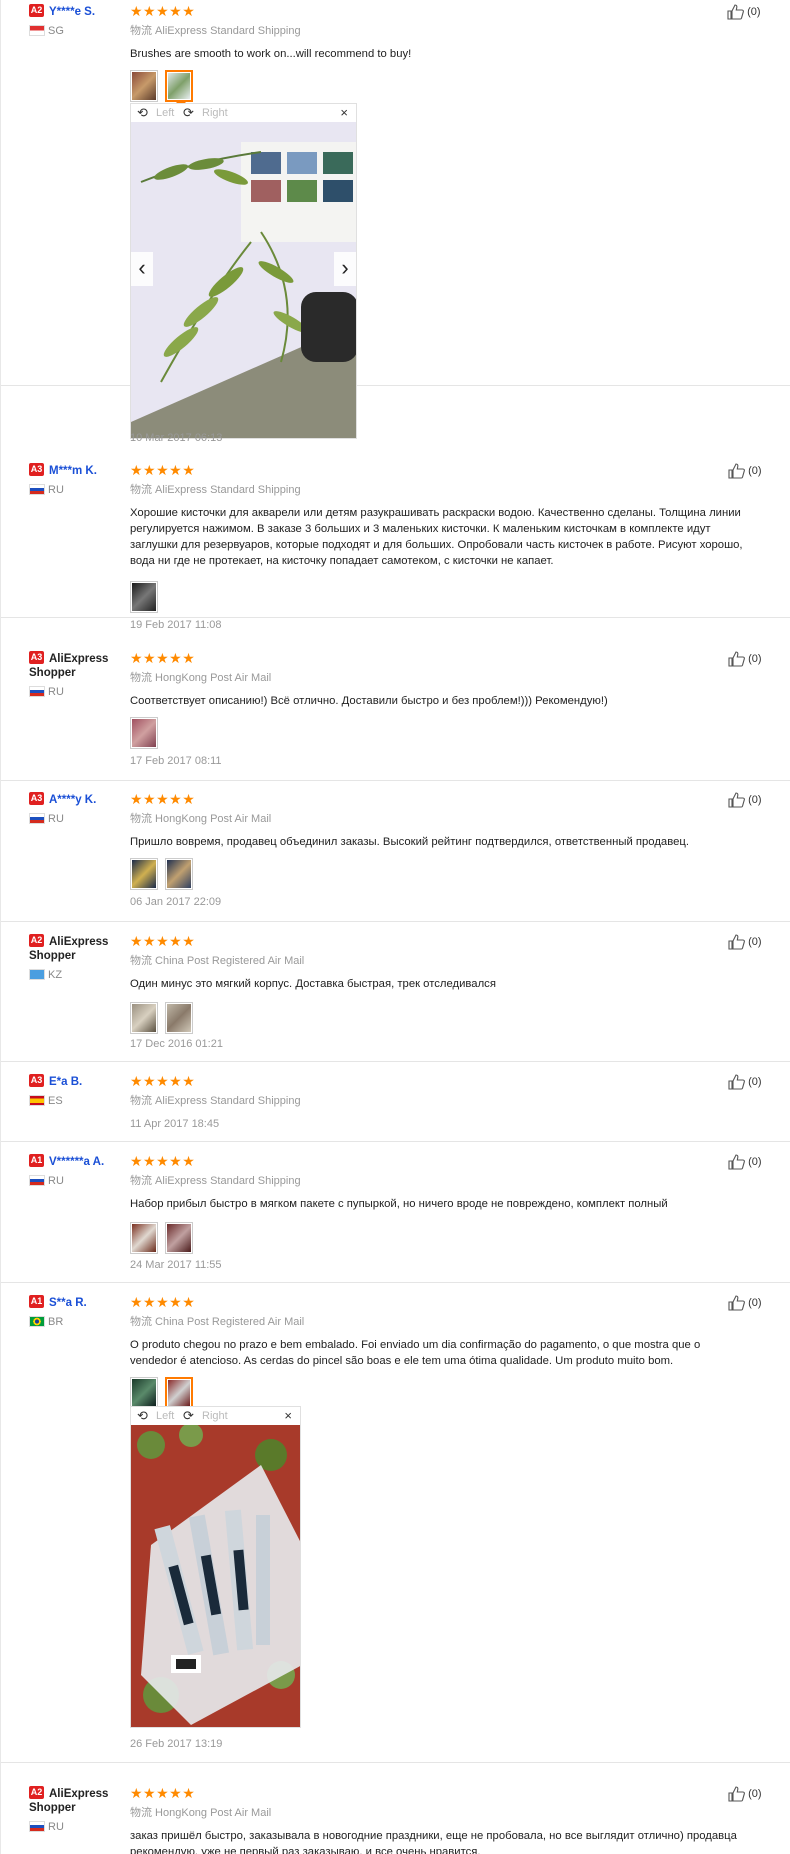 Image resolution: width=790 pixels, height=1854 pixels. Describe the element at coordinates (176, 761) in the screenshot. I see `review-date: 17 Feb 2017 08:11` at that location.